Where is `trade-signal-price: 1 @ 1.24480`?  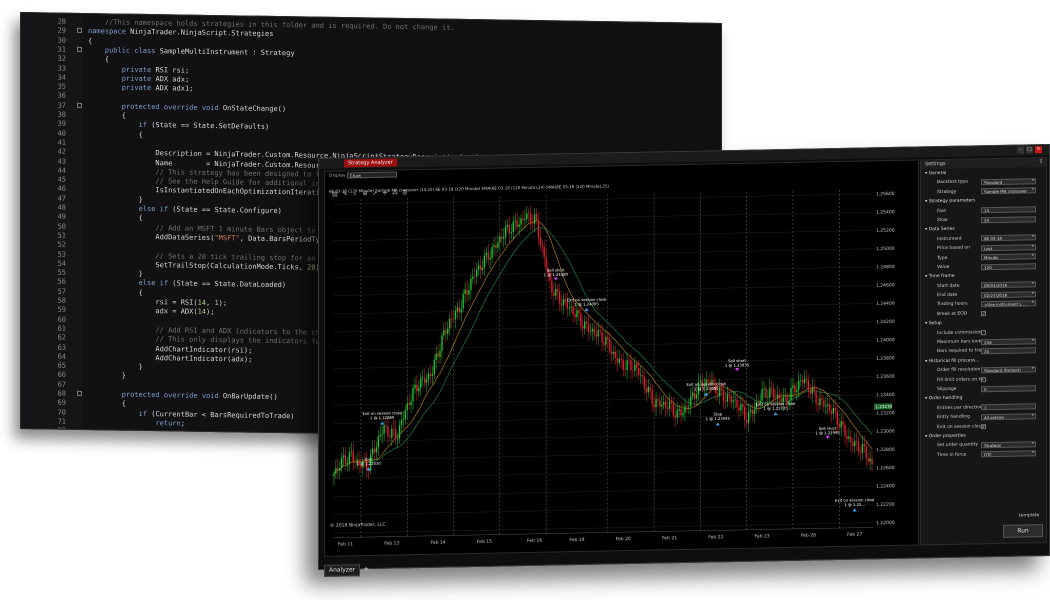
trade-signal-price: 1 @ 1.24480 is located at coordinates (556, 274).